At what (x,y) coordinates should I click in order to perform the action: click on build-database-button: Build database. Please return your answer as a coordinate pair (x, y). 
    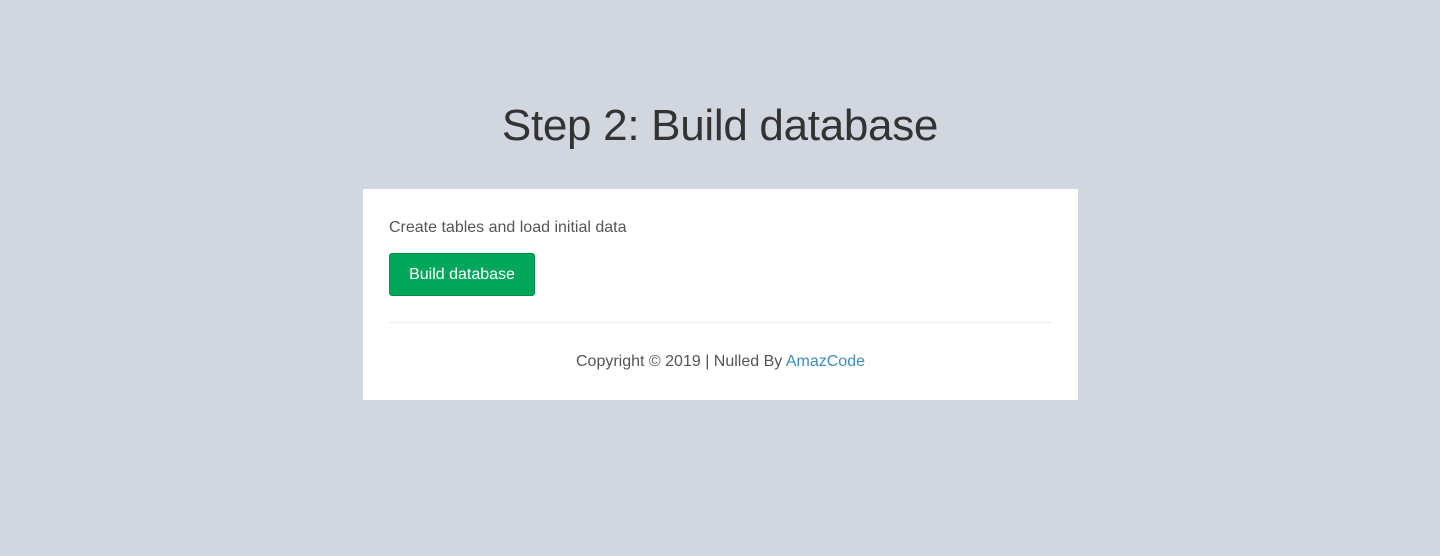
    Looking at the image, I should click on (462, 274).